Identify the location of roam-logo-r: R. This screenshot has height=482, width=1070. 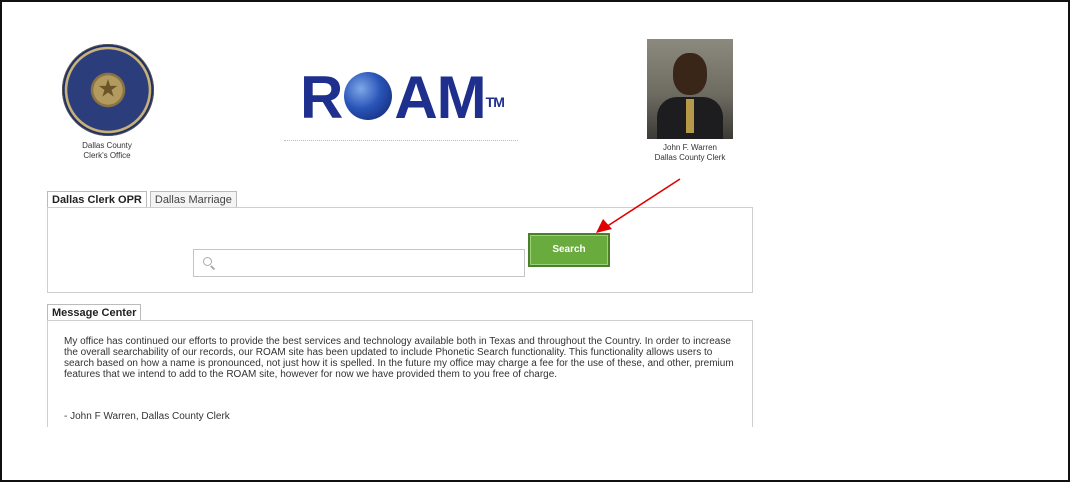
(321, 97).